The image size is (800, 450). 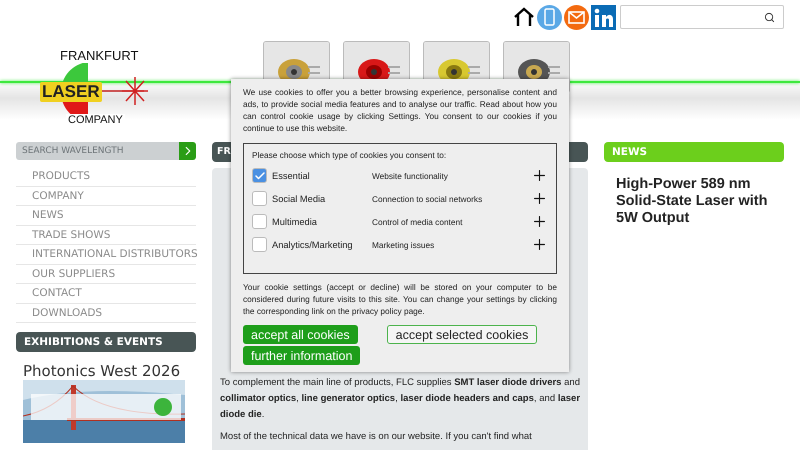 What do you see at coordinates (576, 17) in the screenshot?
I see `mail-icon` at bounding box center [576, 17].